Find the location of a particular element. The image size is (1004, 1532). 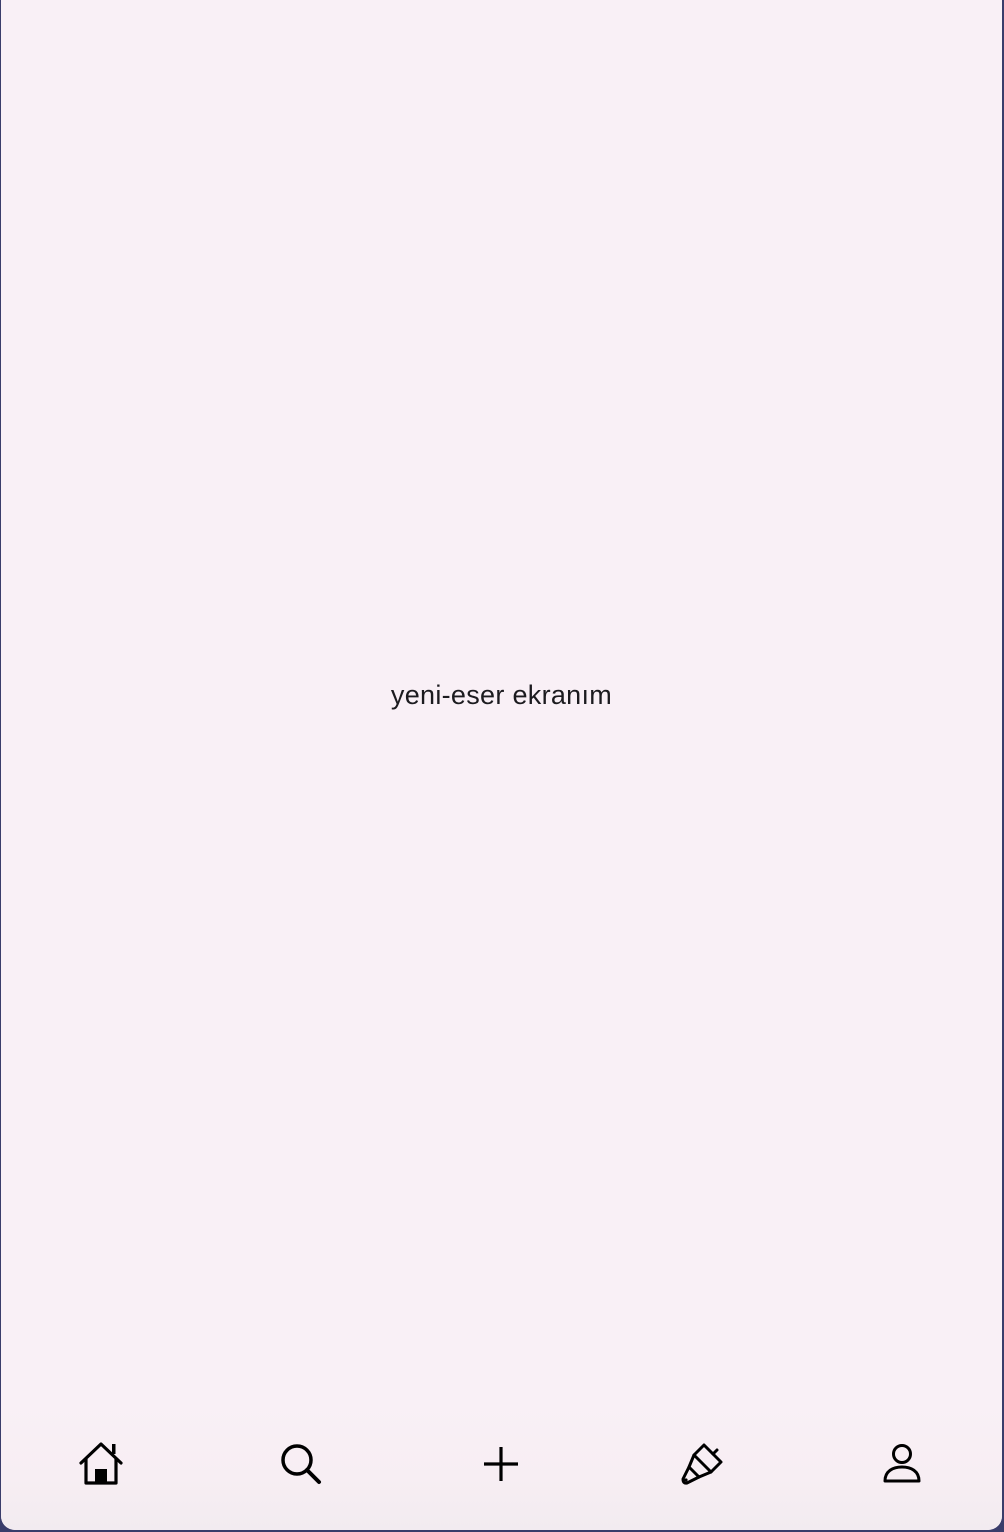

search-icon is located at coordinates (301, 1464).